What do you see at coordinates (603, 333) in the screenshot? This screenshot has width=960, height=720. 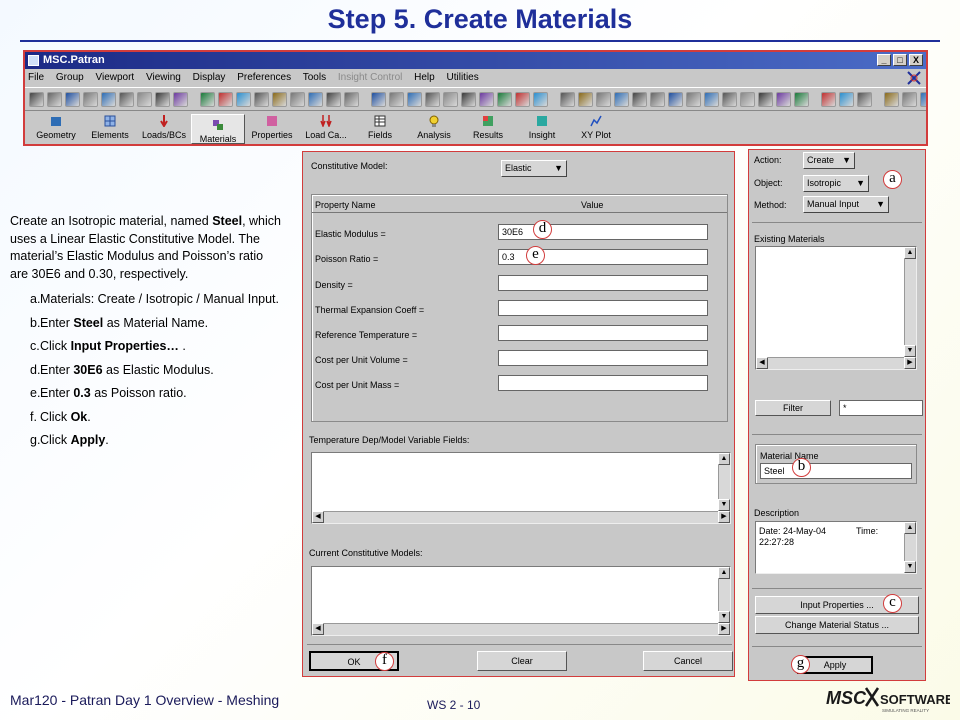 I see `reference-temperature-field` at bounding box center [603, 333].